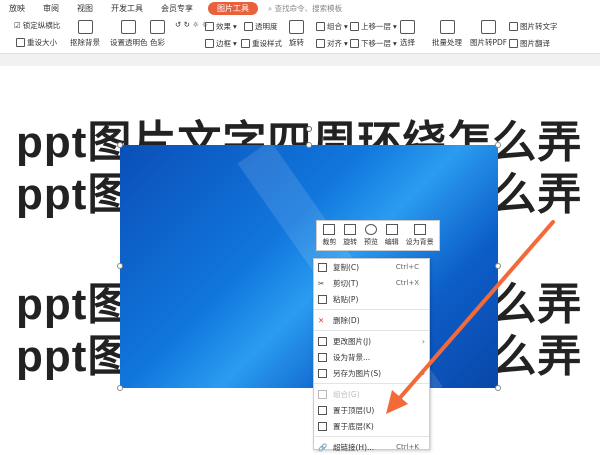 This screenshot has height=455, width=600. I want to click on arrow-shaft, so click(475, 311).